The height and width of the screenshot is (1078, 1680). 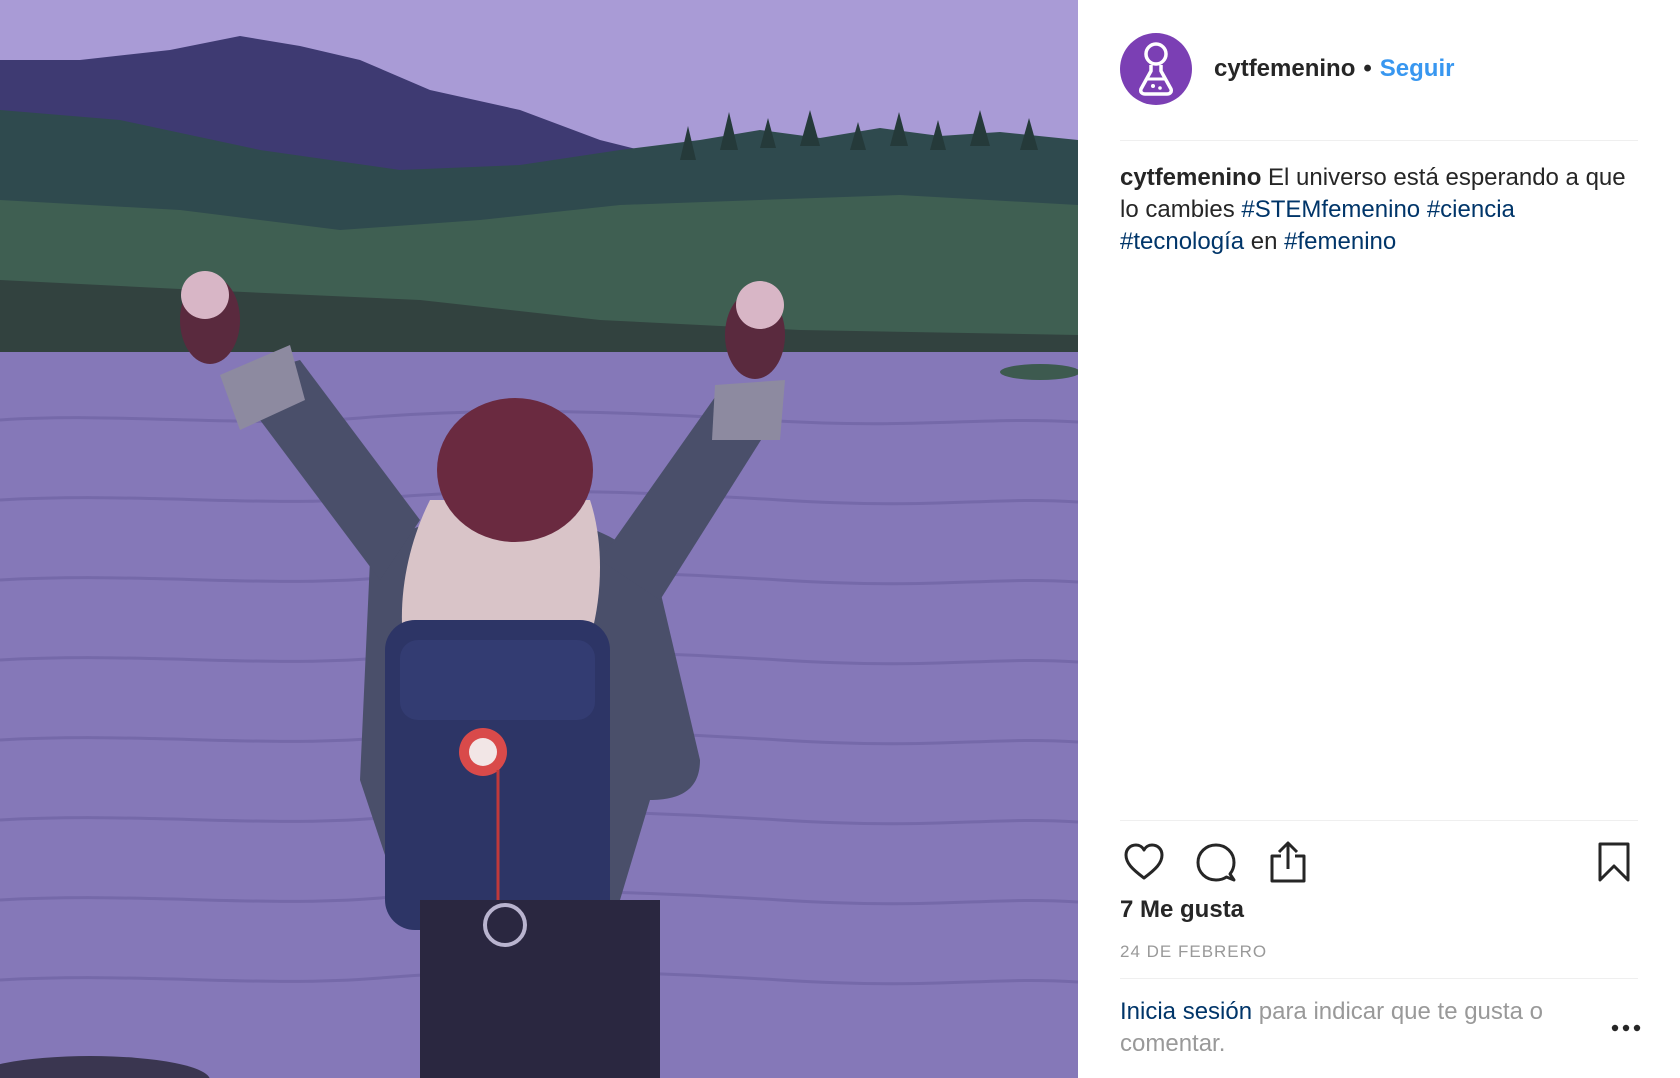 I want to click on login-link: Inicia sesión, so click(x=1186, y=1011).